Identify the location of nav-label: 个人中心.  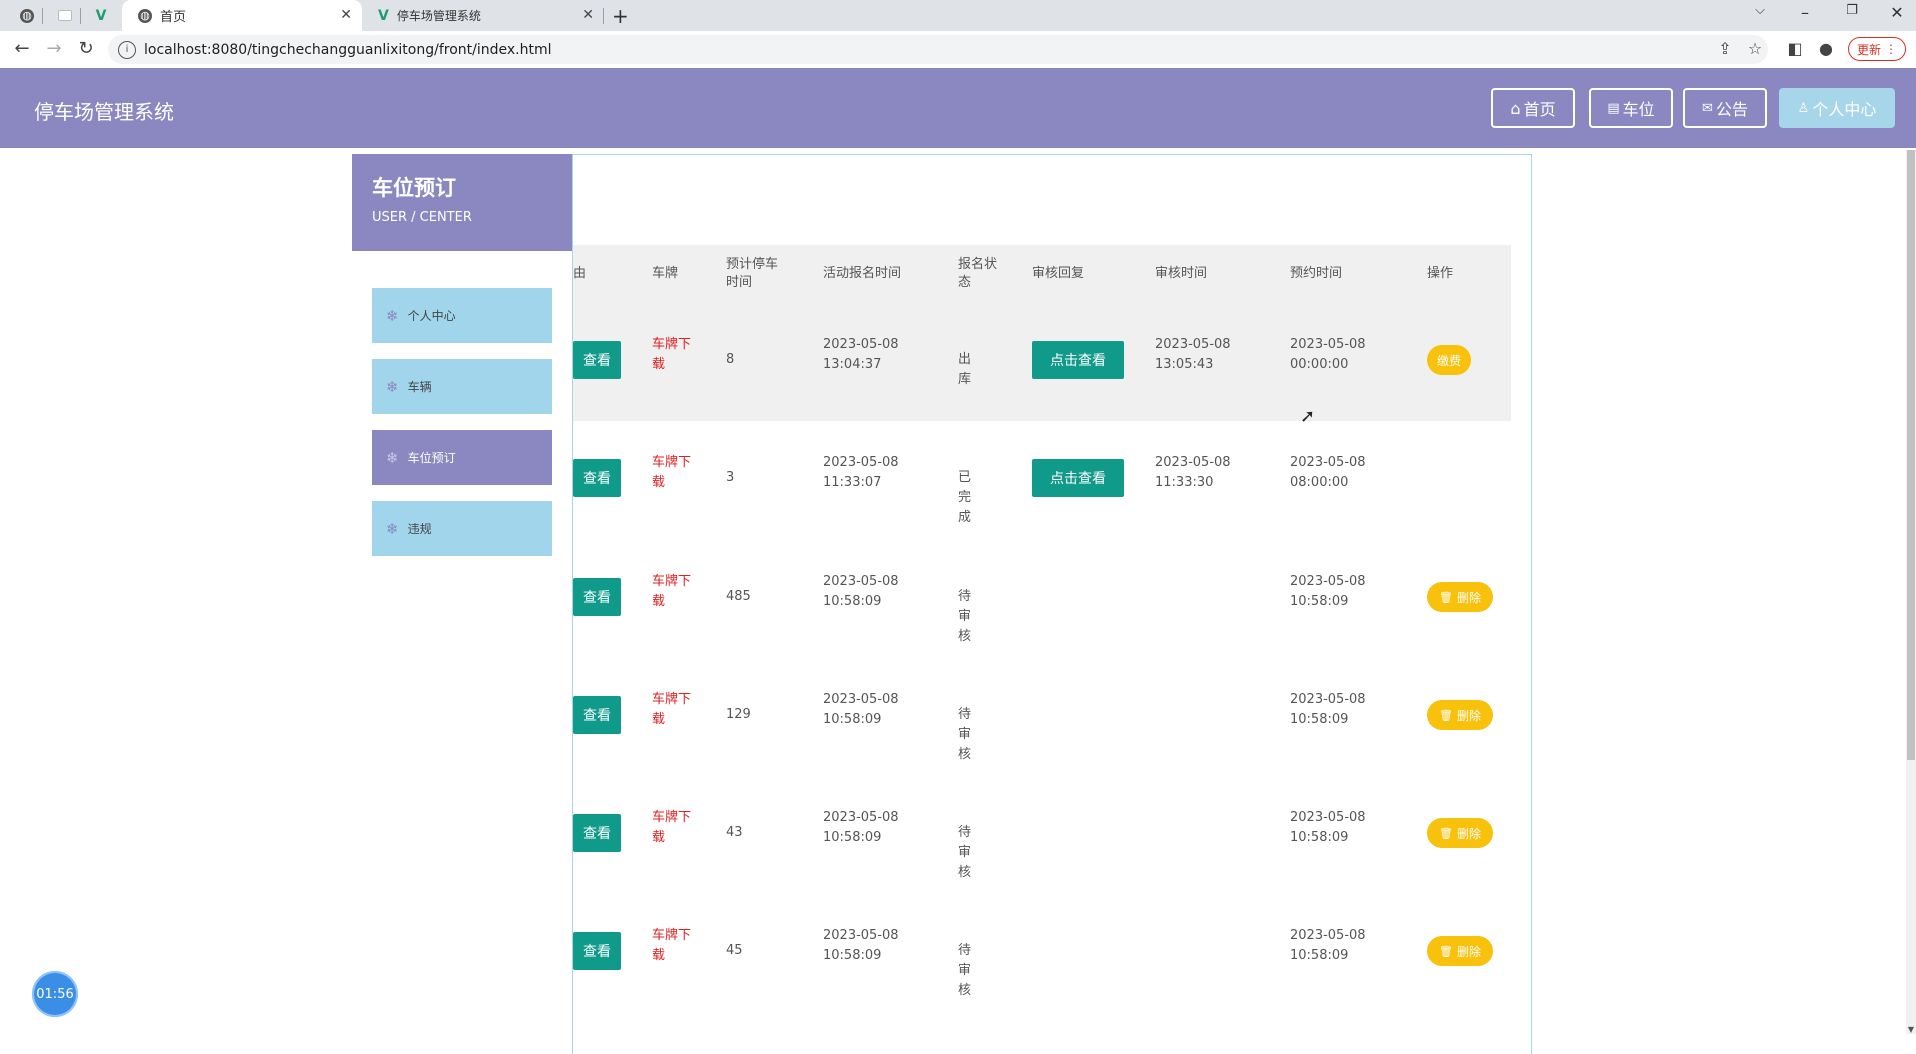
(1844, 109).